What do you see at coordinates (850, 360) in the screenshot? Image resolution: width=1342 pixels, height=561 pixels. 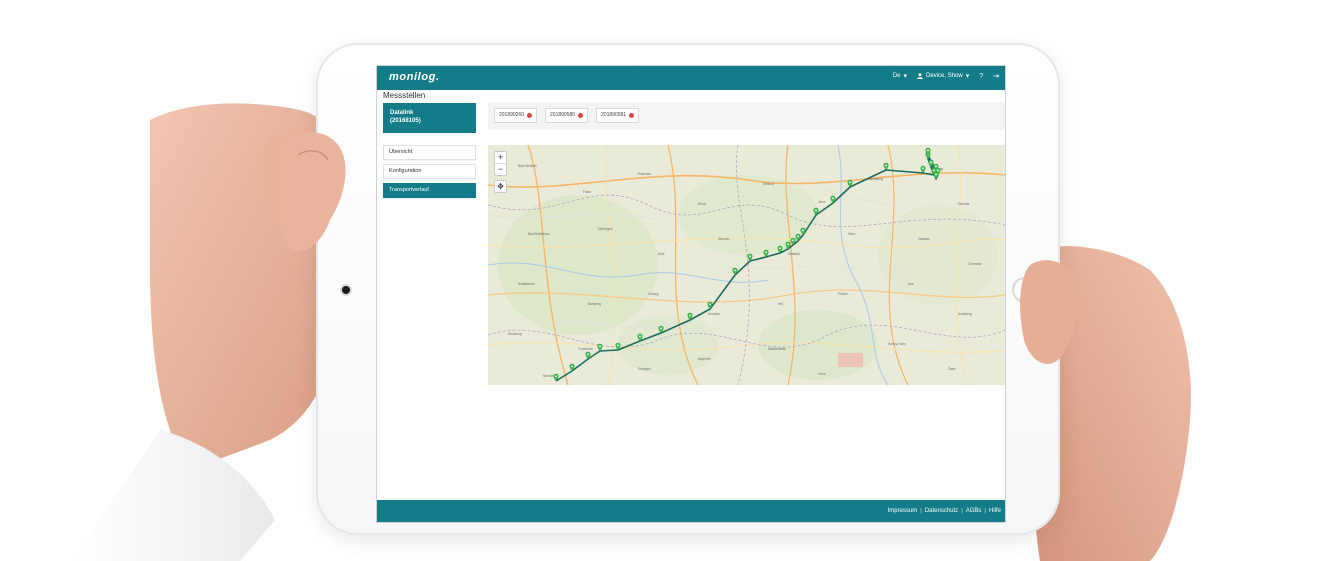 I see `restricted-area` at bounding box center [850, 360].